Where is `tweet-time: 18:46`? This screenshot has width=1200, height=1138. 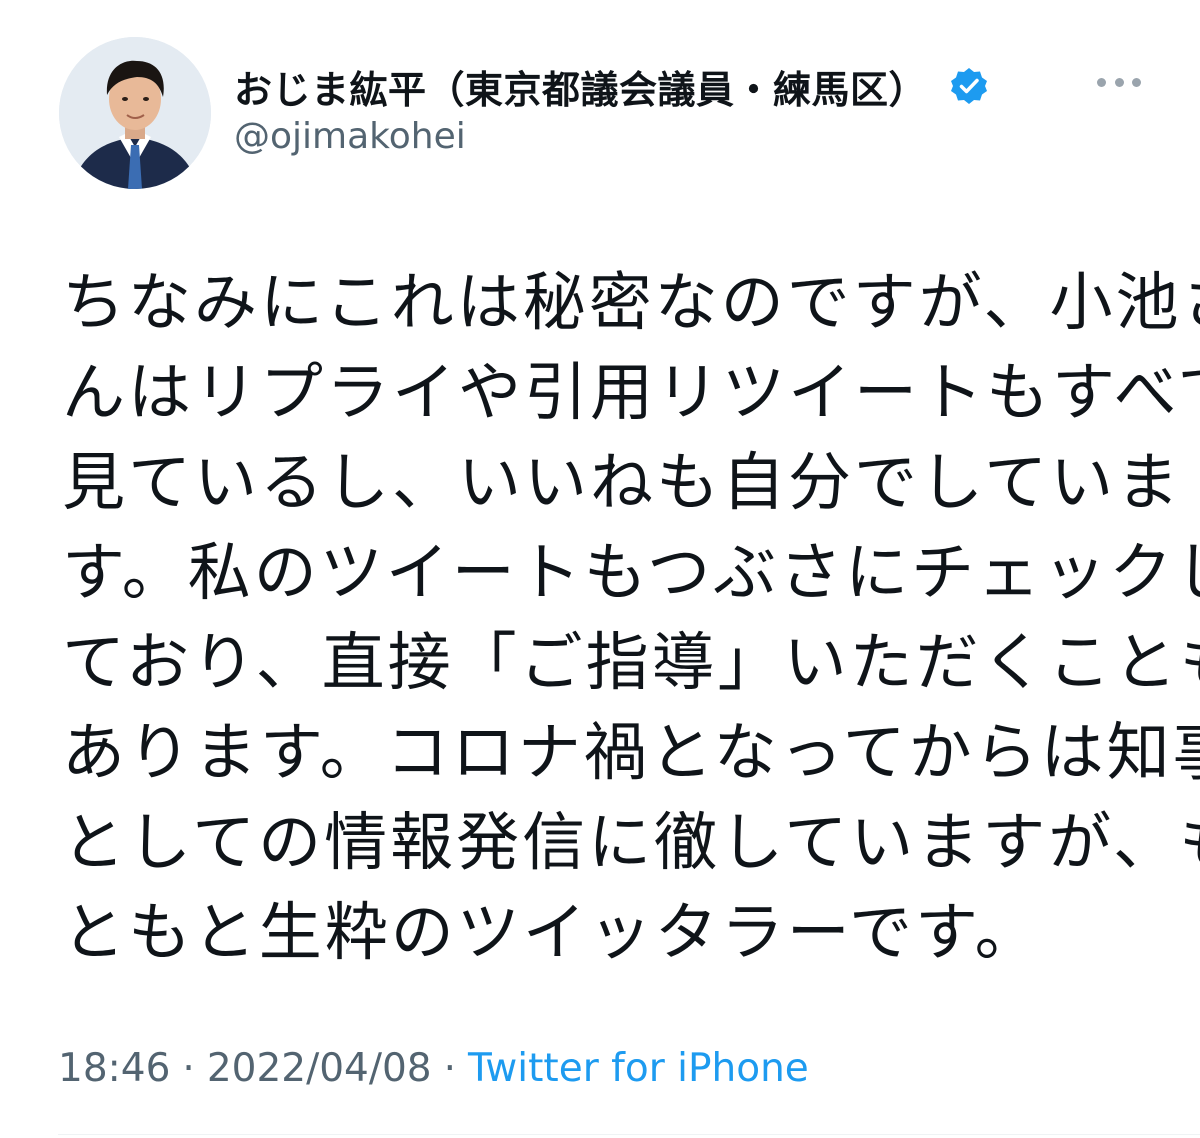
tweet-time: 18:46 is located at coordinates (114, 1068).